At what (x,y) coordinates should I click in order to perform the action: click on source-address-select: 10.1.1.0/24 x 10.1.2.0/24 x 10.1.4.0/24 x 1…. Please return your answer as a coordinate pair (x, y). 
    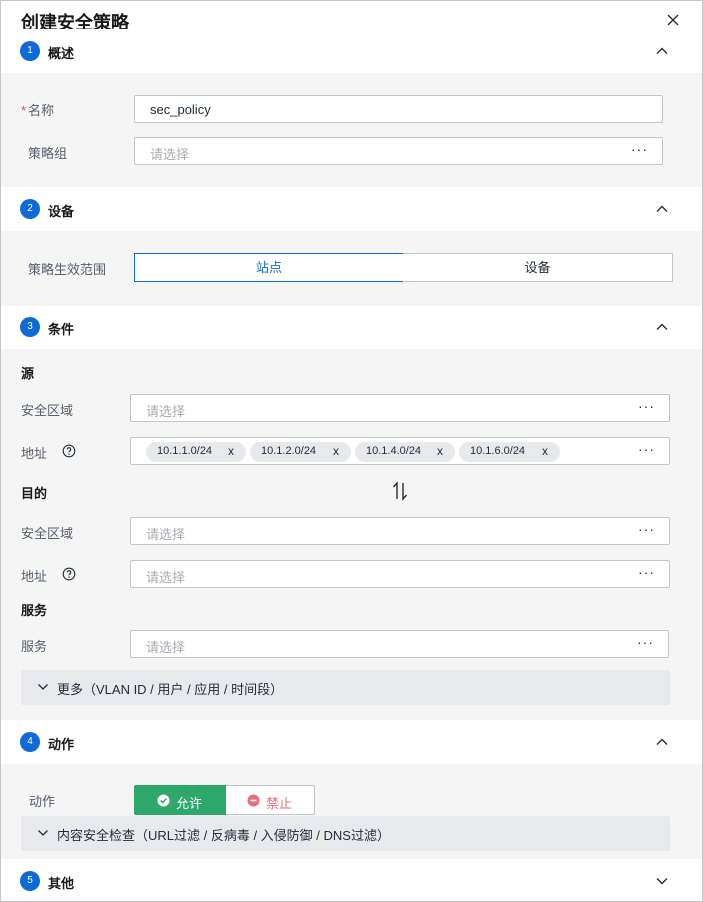
    Looking at the image, I should click on (400, 451).